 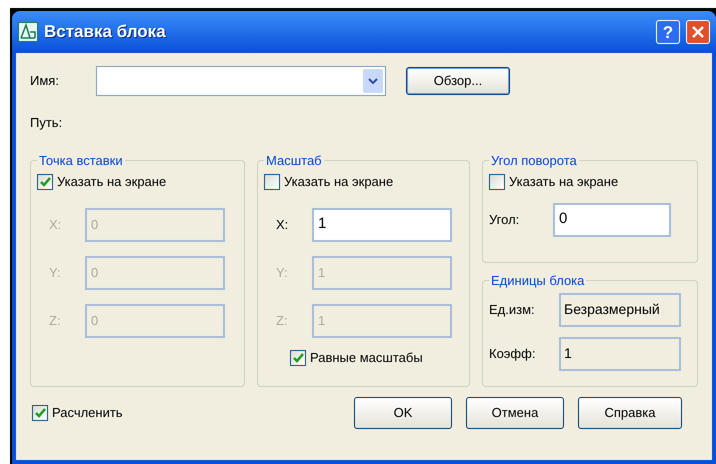 I want to click on close-icon, so click(x=698, y=32).